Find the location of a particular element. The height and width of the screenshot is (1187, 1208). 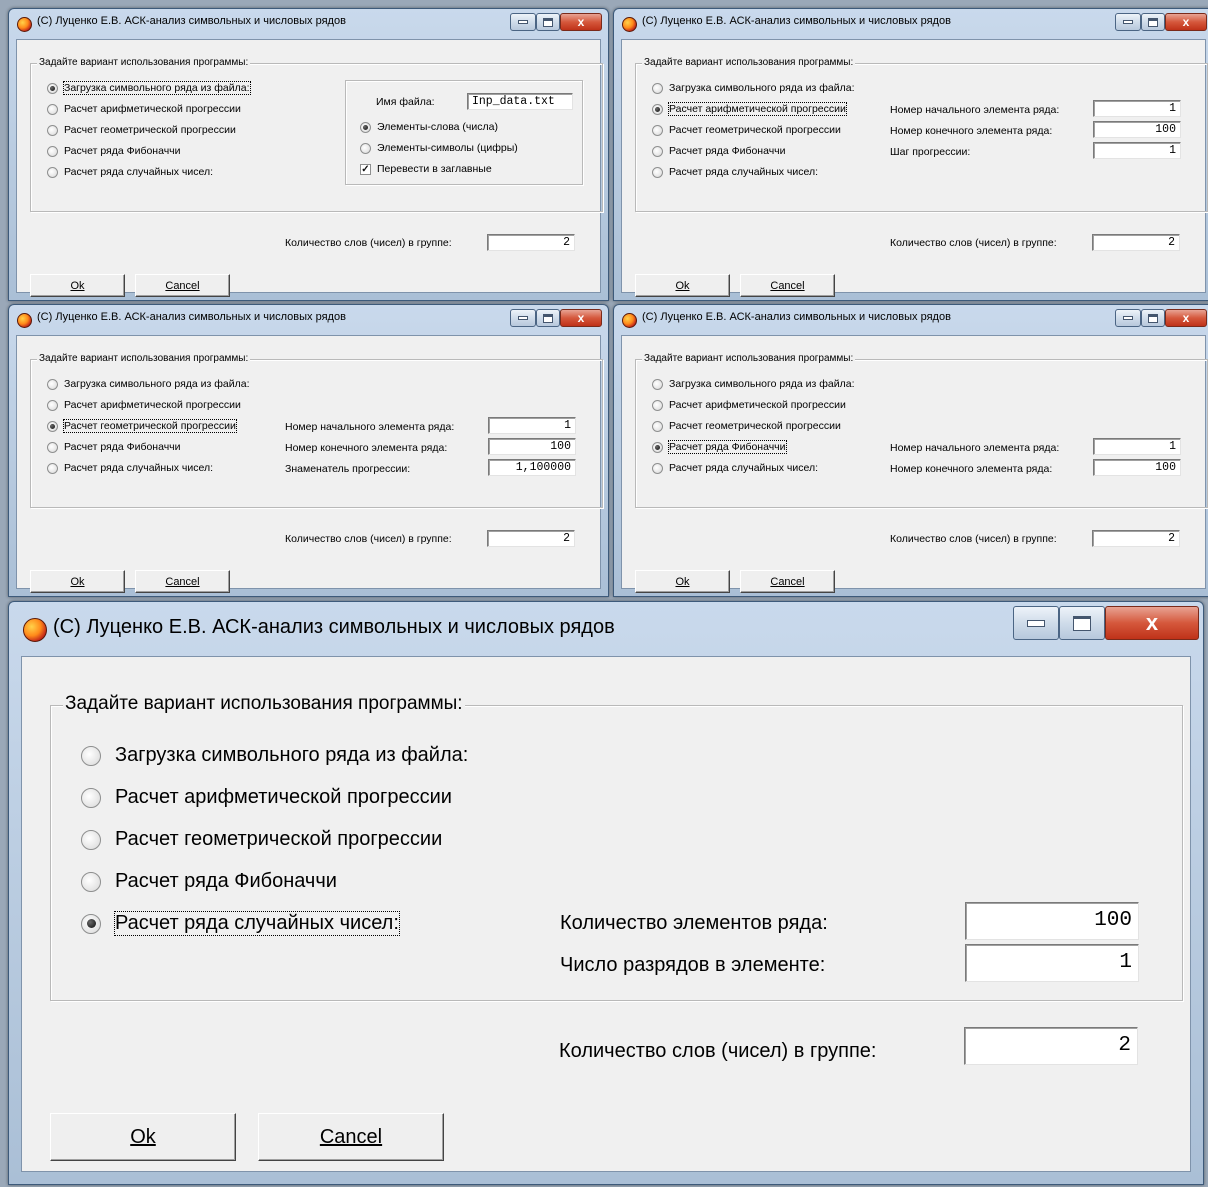

element-count-input: 100 is located at coordinates (1052, 921).